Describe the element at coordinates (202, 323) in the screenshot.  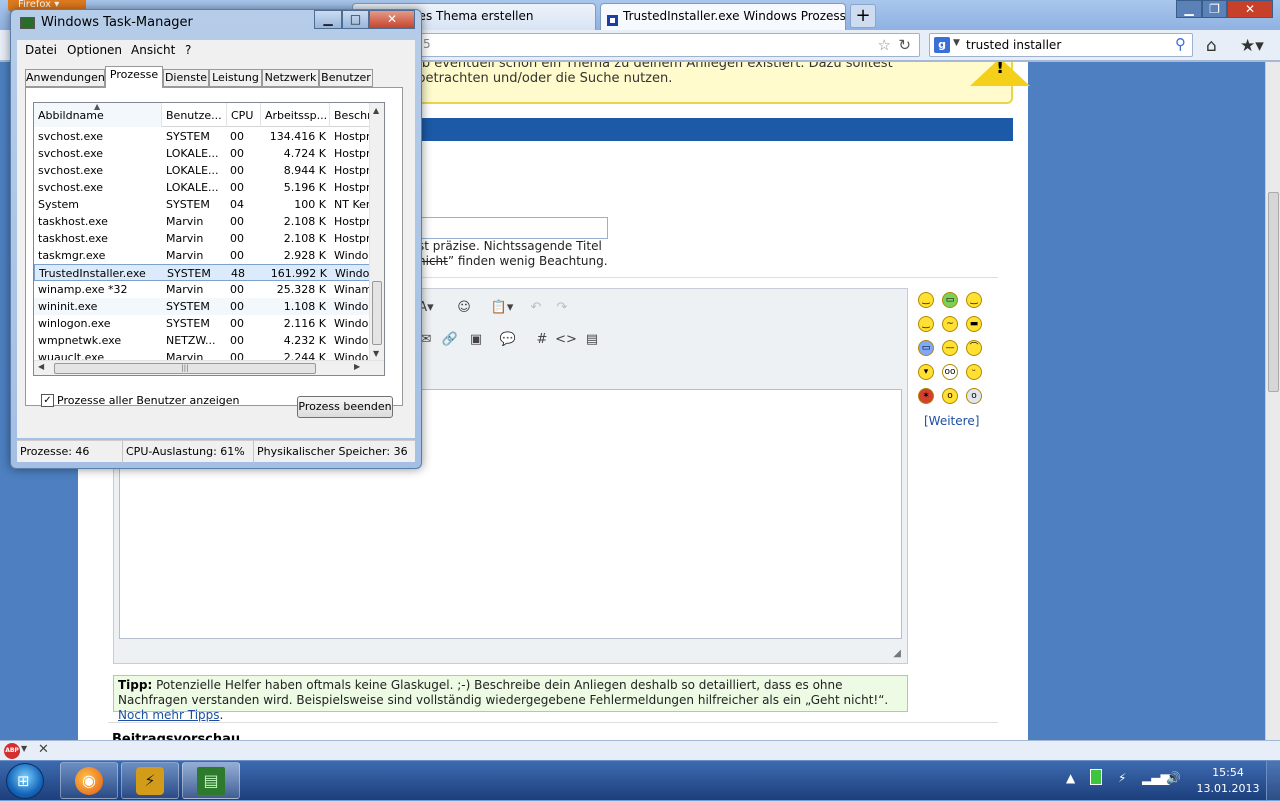
I see `table-row: winlogon.exe SYSTEM 00 2.116 K Windo` at that location.